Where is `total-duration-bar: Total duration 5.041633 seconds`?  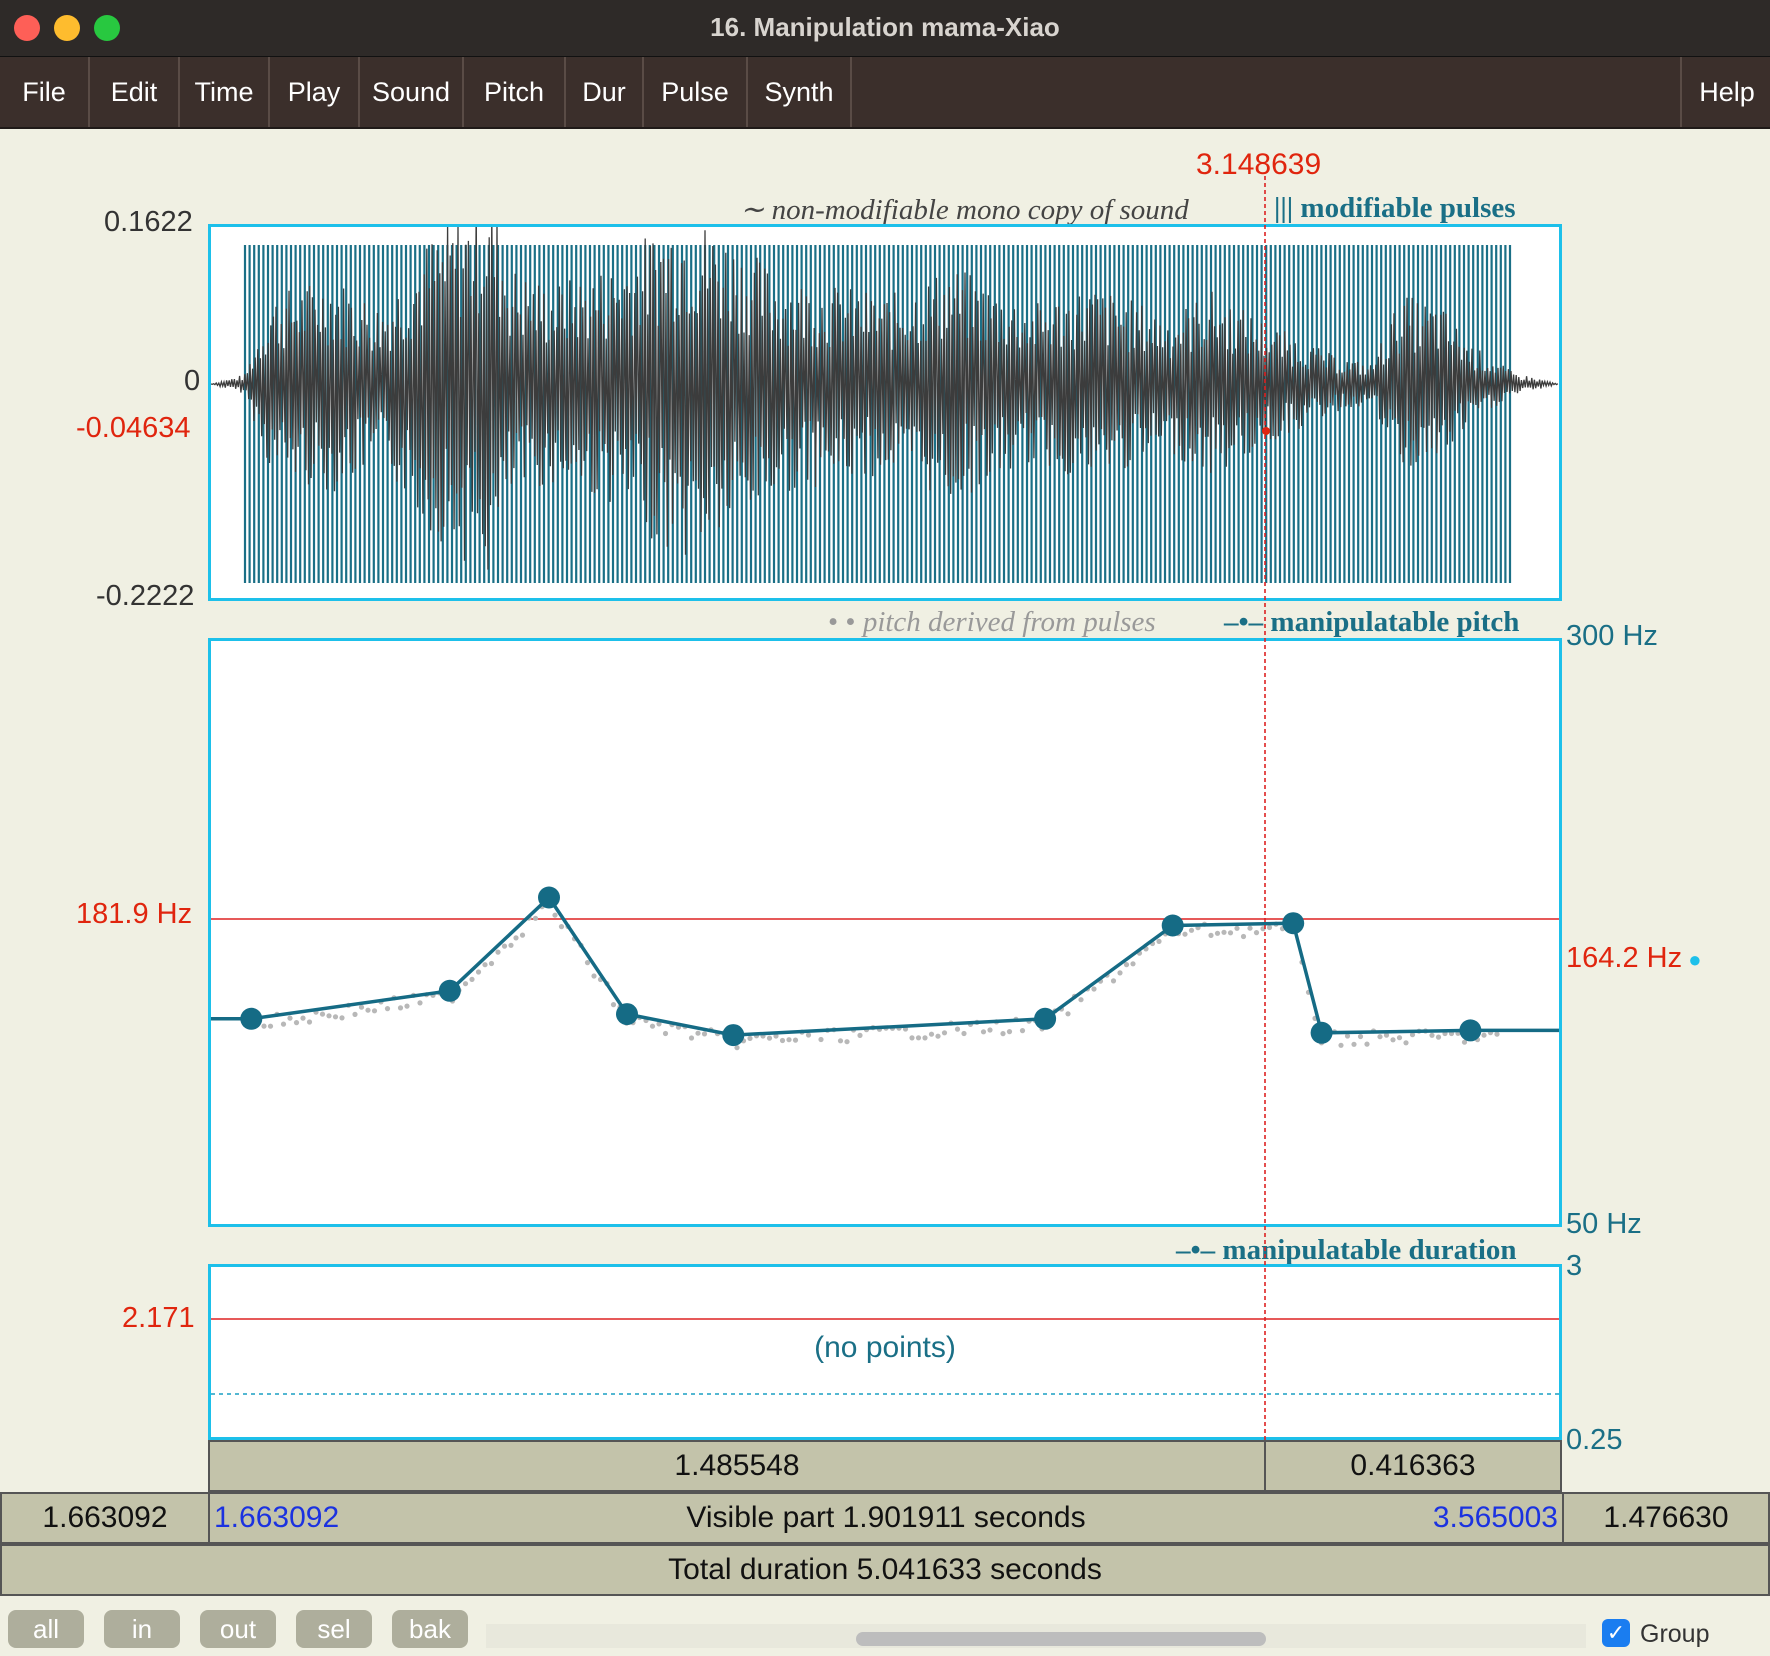 total-duration-bar: Total duration 5.041633 seconds is located at coordinates (885, 1570).